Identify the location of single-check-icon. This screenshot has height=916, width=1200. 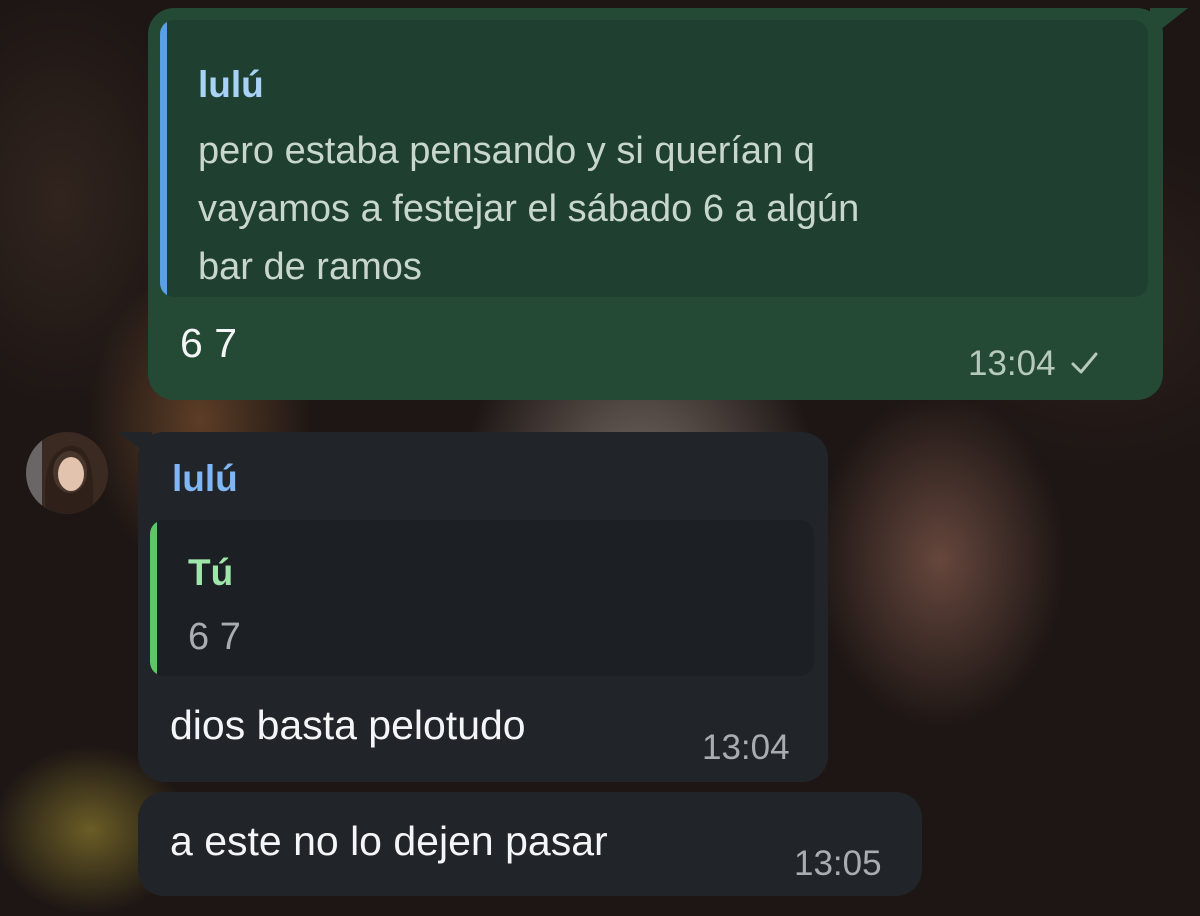
(1084, 362).